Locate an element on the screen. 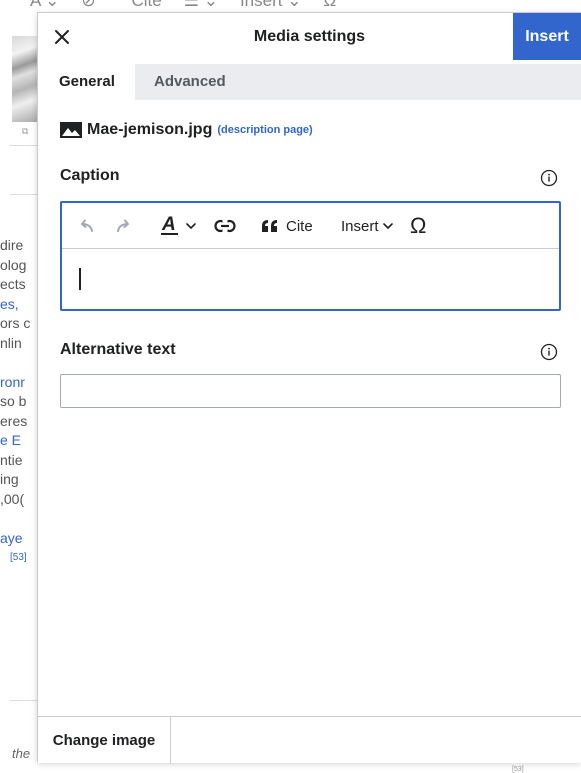 The width and height of the screenshot is (581, 773). image-icon is located at coordinates (71, 130).